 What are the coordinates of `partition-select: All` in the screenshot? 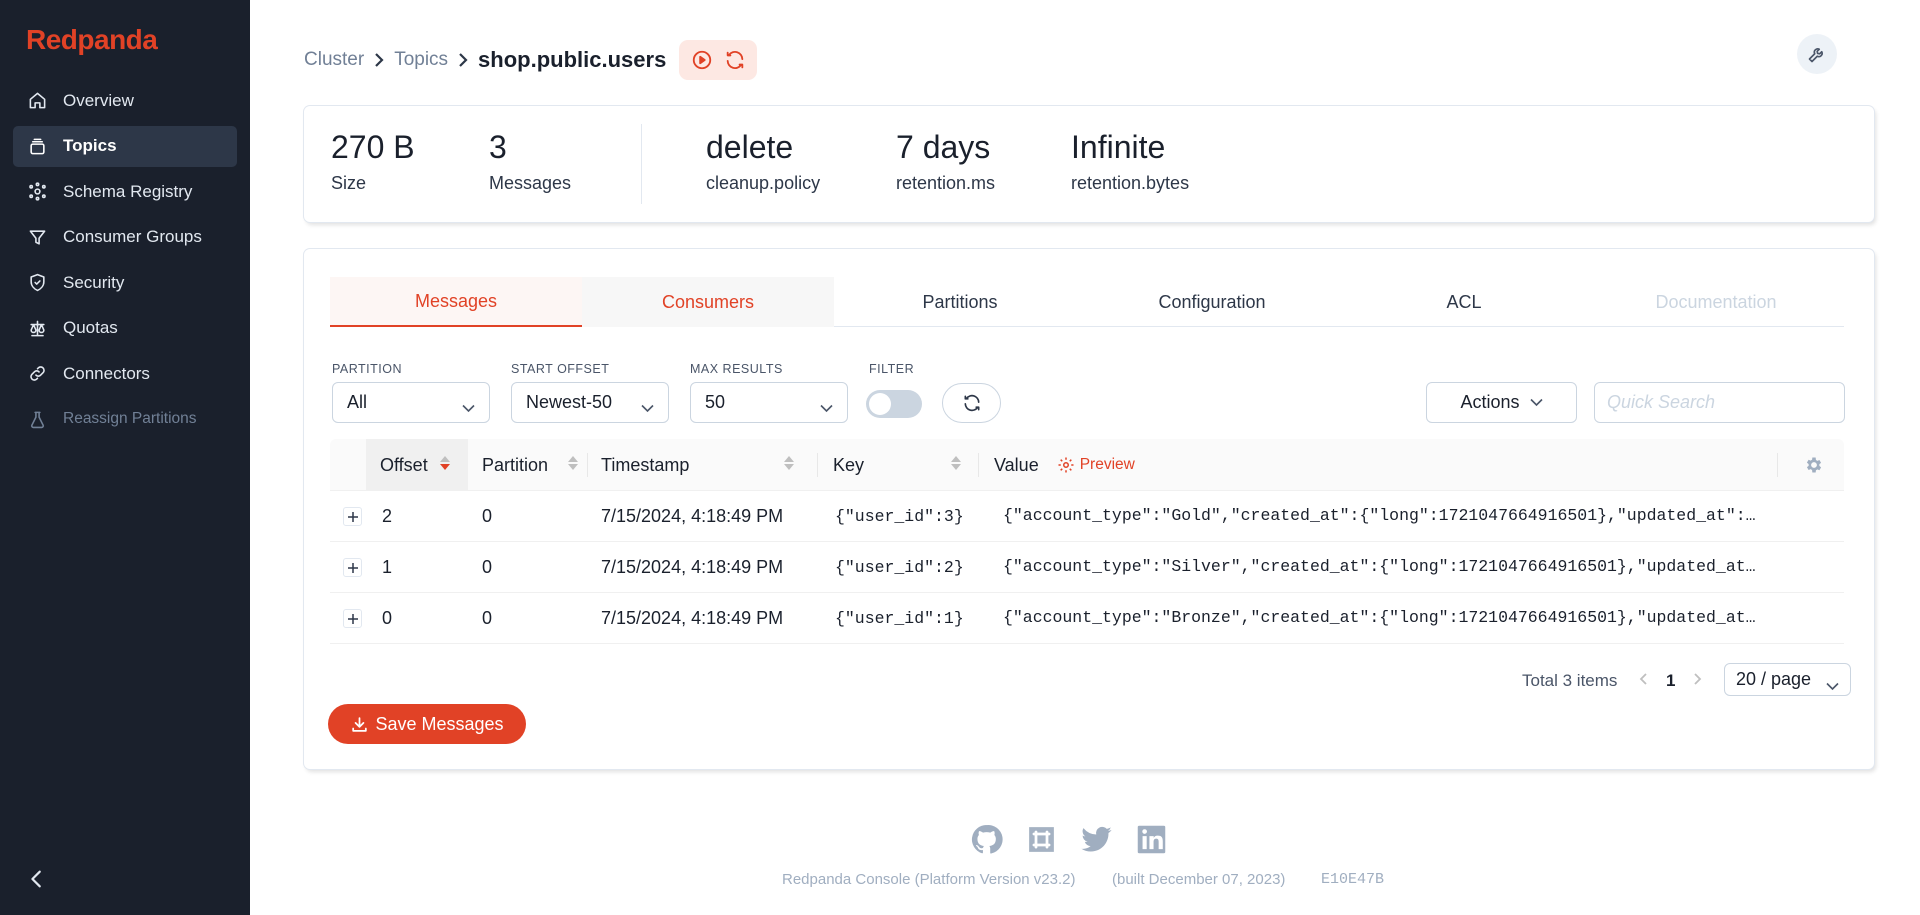 It's located at (411, 402).